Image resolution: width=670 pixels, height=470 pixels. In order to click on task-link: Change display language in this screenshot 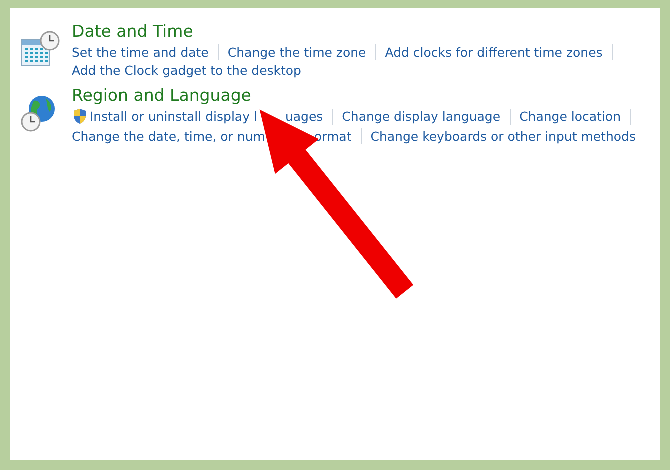, I will do `click(421, 116)`.